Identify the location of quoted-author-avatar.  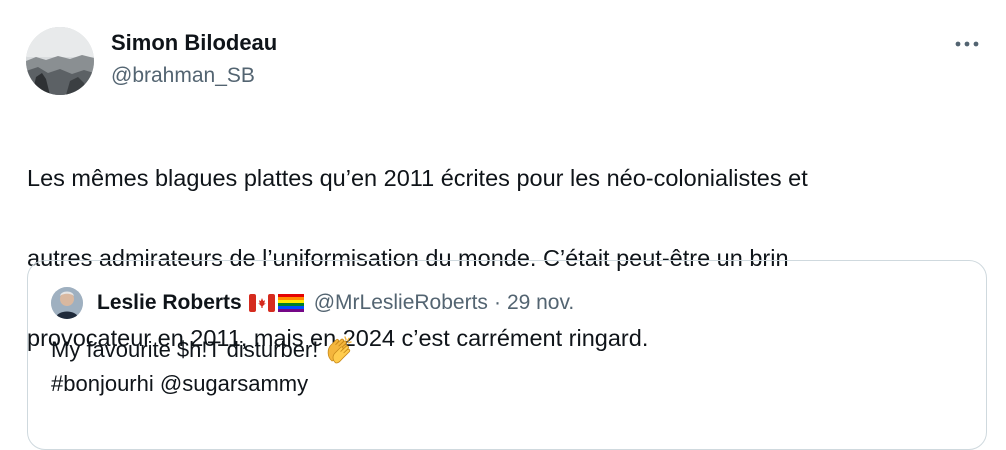
(67, 303).